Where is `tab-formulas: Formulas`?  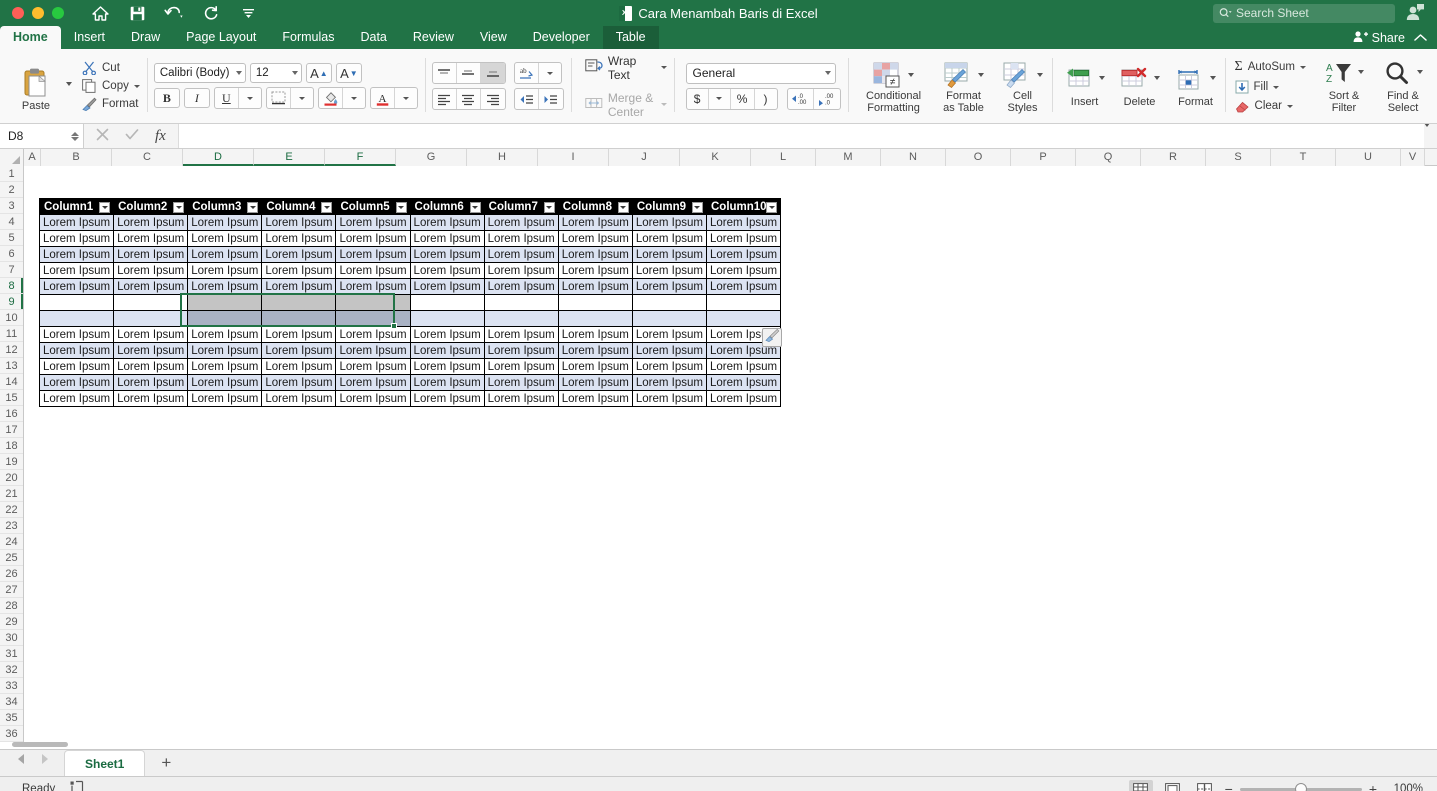
tab-formulas: Formulas is located at coordinates (308, 37).